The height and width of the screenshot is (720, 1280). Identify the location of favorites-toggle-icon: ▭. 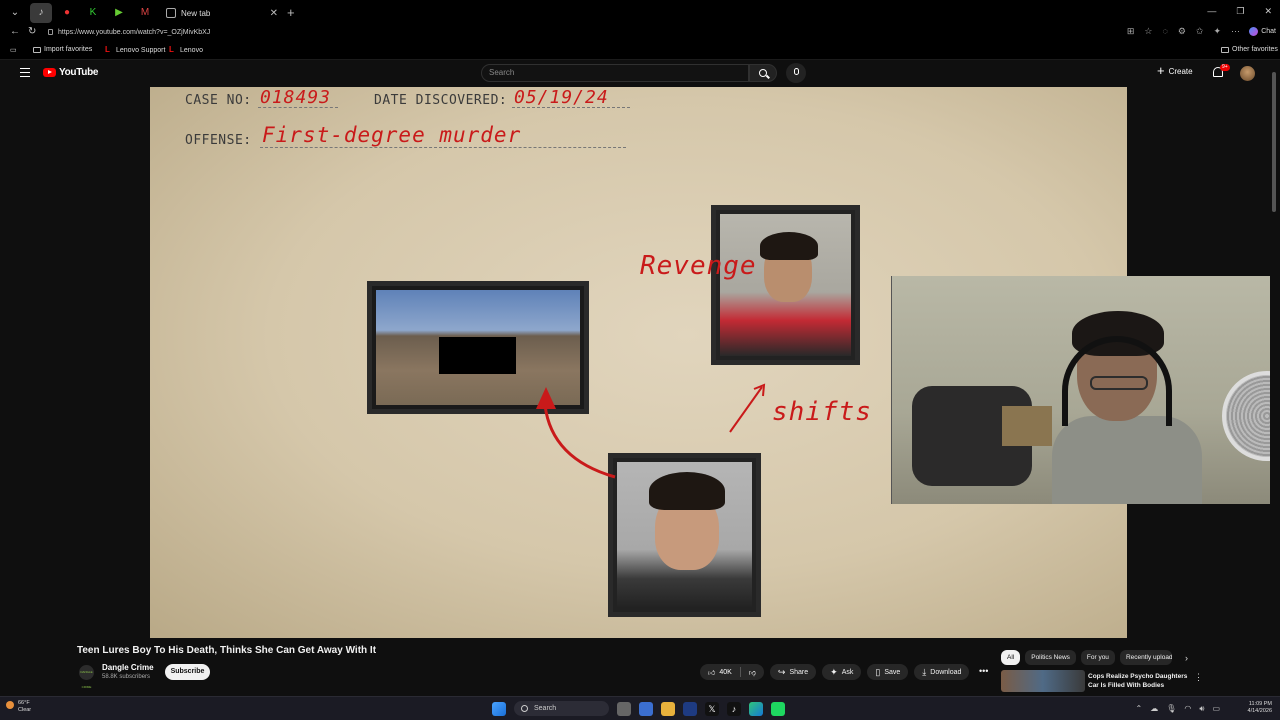
(13, 50).